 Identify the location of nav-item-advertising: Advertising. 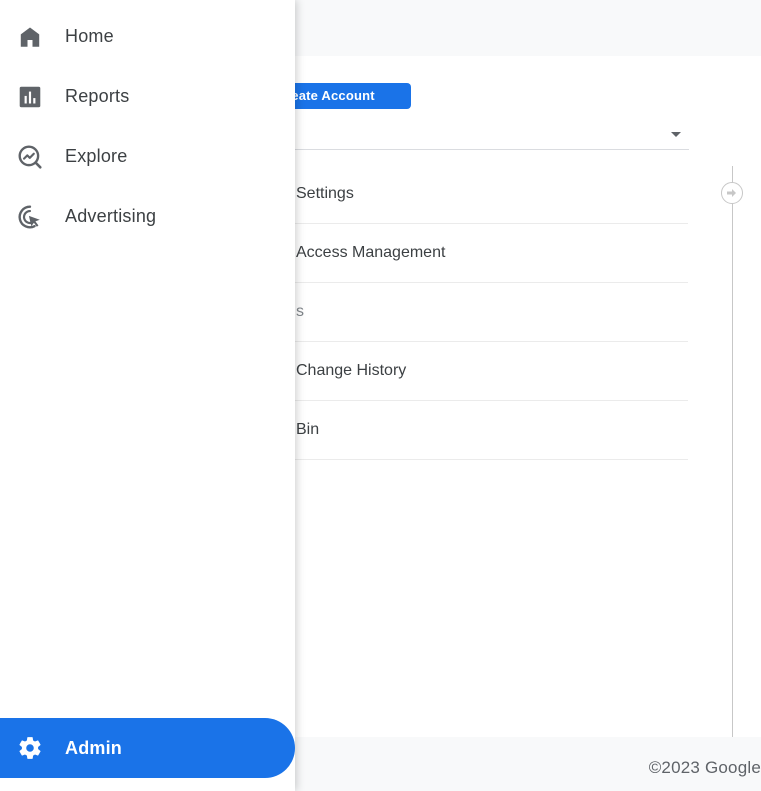
(147, 216).